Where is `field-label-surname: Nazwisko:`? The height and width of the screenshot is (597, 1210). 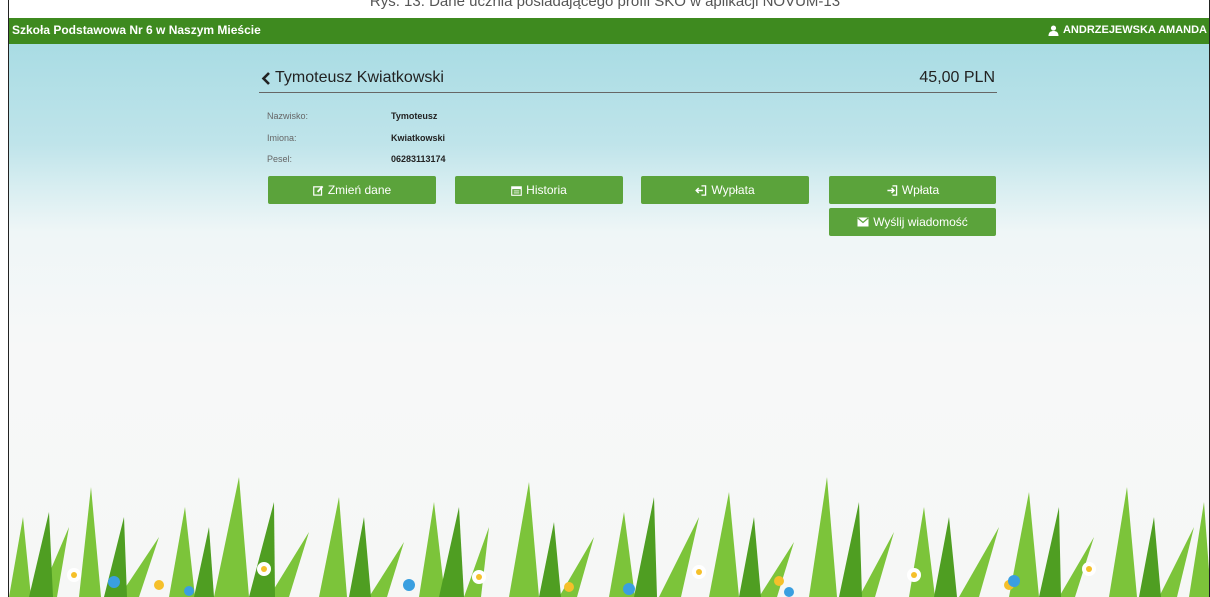 field-label-surname: Nazwisko: is located at coordinates (288, 116).